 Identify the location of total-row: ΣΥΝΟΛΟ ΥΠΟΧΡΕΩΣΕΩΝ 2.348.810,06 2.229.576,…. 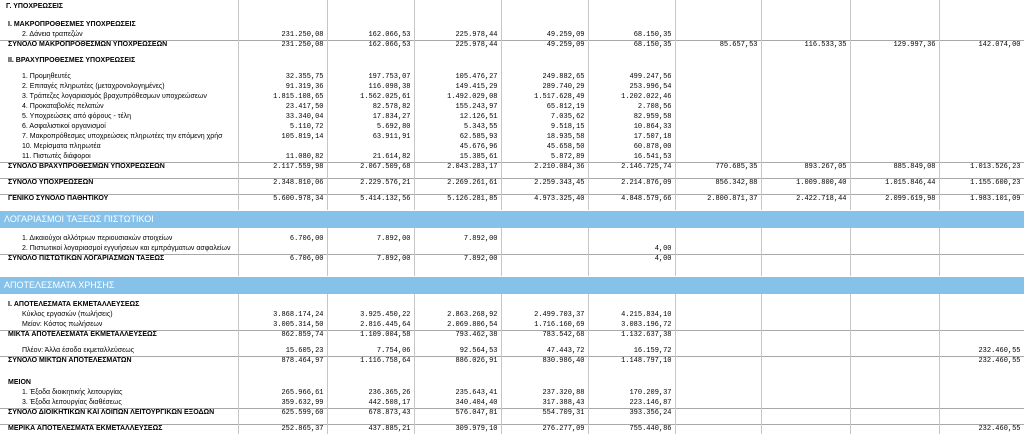
(512, 183).